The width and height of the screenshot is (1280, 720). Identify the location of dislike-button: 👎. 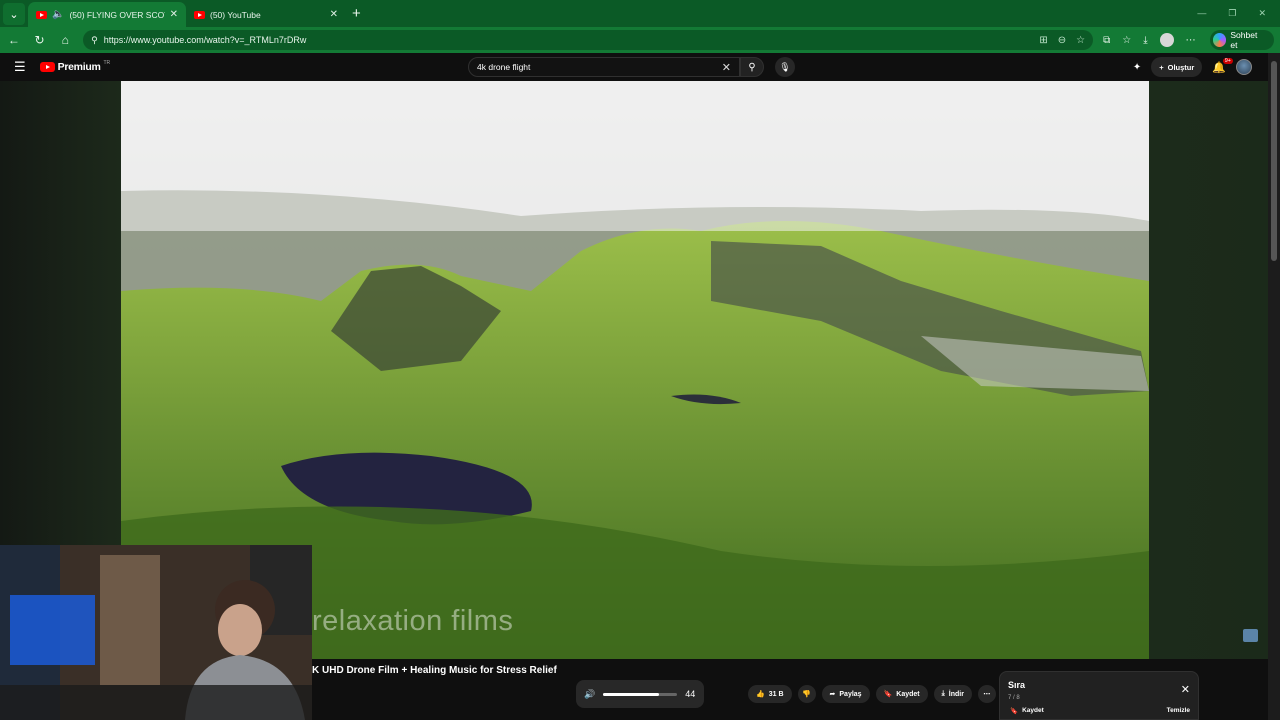
(806, 694).